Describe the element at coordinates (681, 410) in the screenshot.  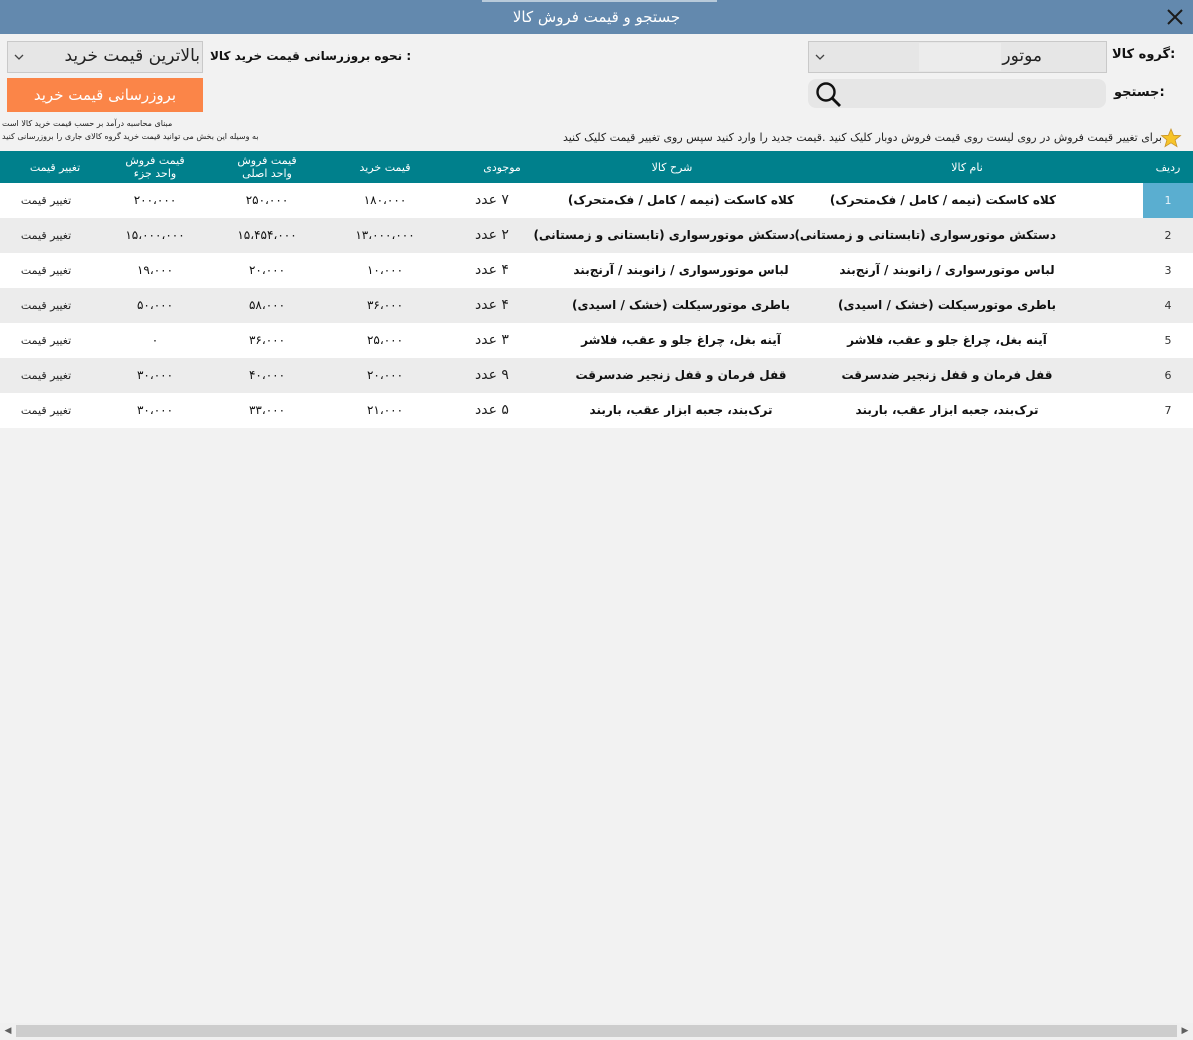
I see `product-description: ترک‌بند، جعبه ابزار عقب، باربند` at that location.